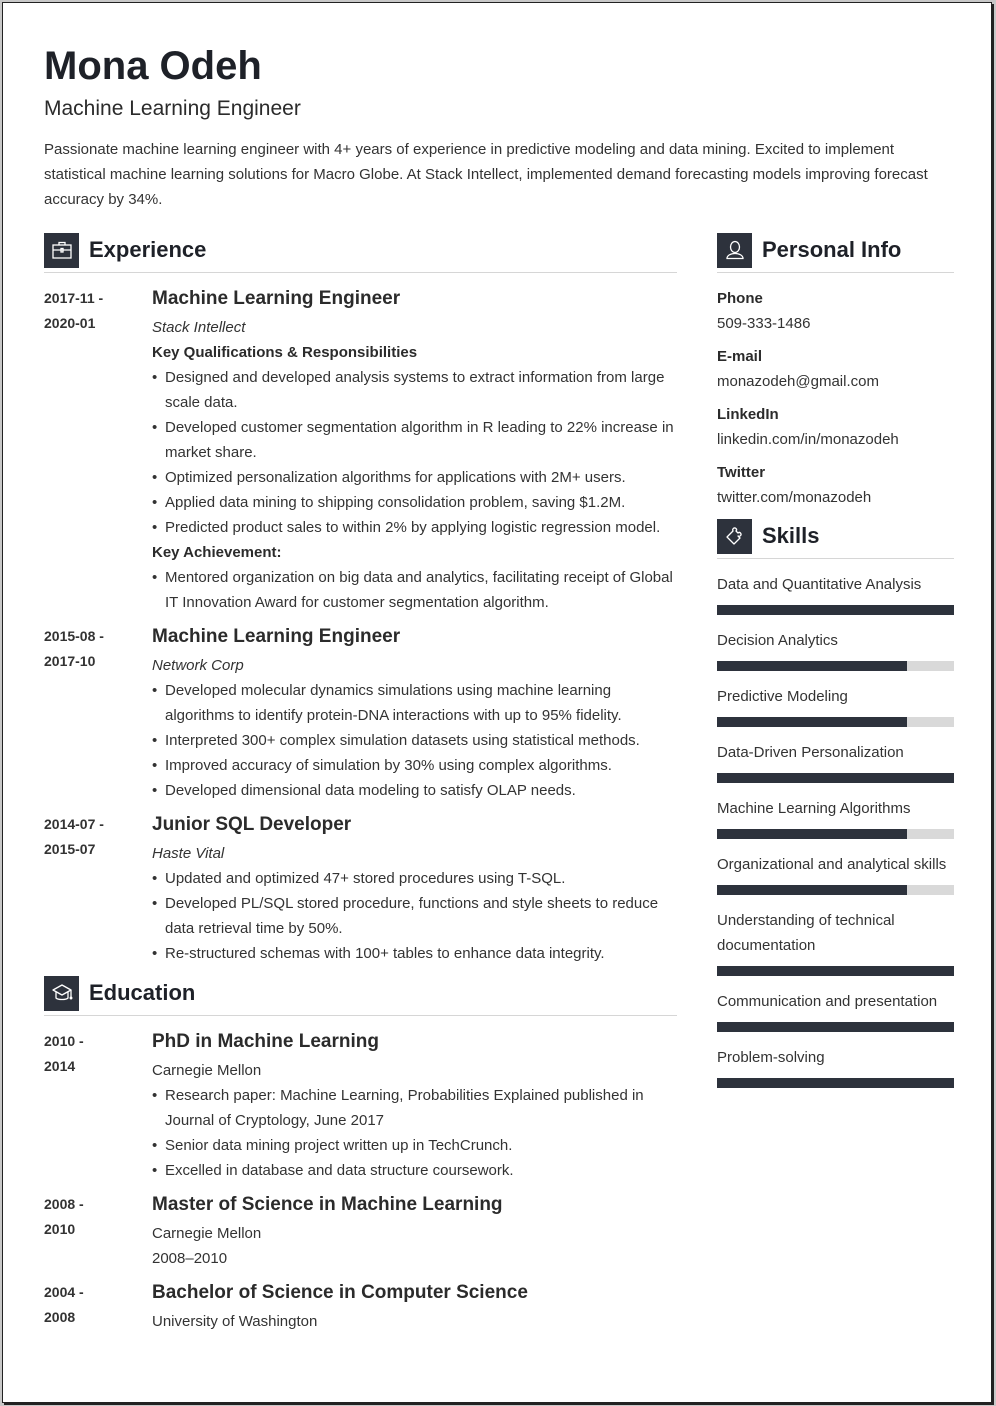 The image size is (996, 1406). What do you see at coordinates (74, 298) in the screenshot?
I see `date-start: 2017-11 -` at bounding box center [74, 298].